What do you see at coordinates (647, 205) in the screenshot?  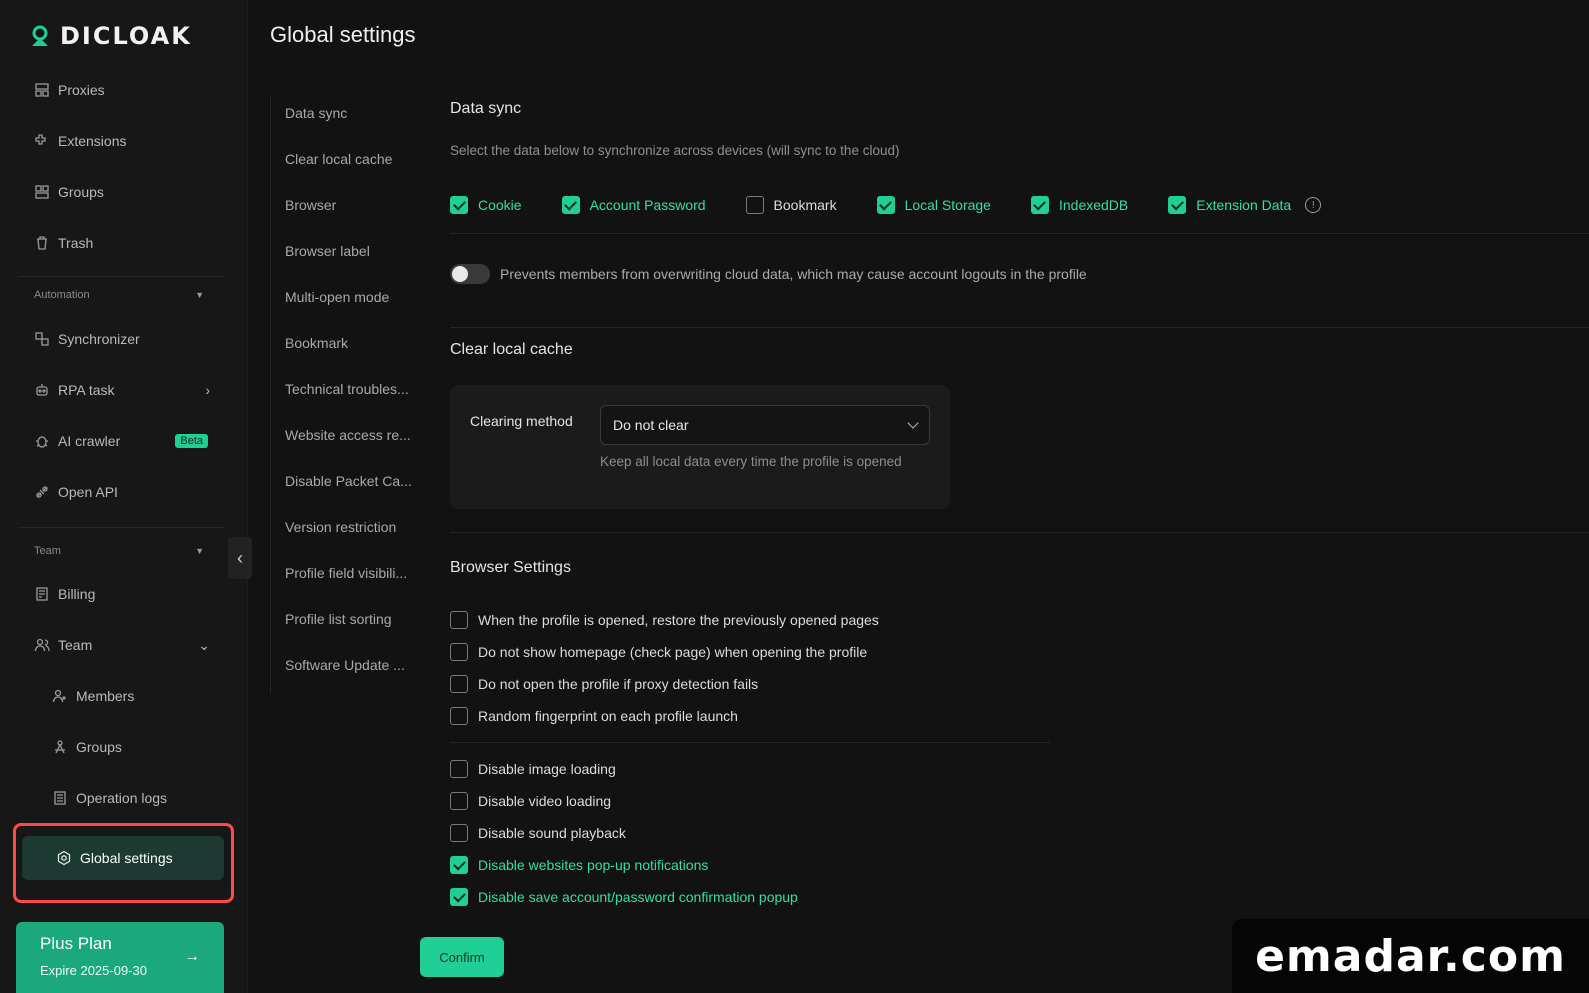 I see `checkbox-label: Account Password` at bounding box center [647, 205].